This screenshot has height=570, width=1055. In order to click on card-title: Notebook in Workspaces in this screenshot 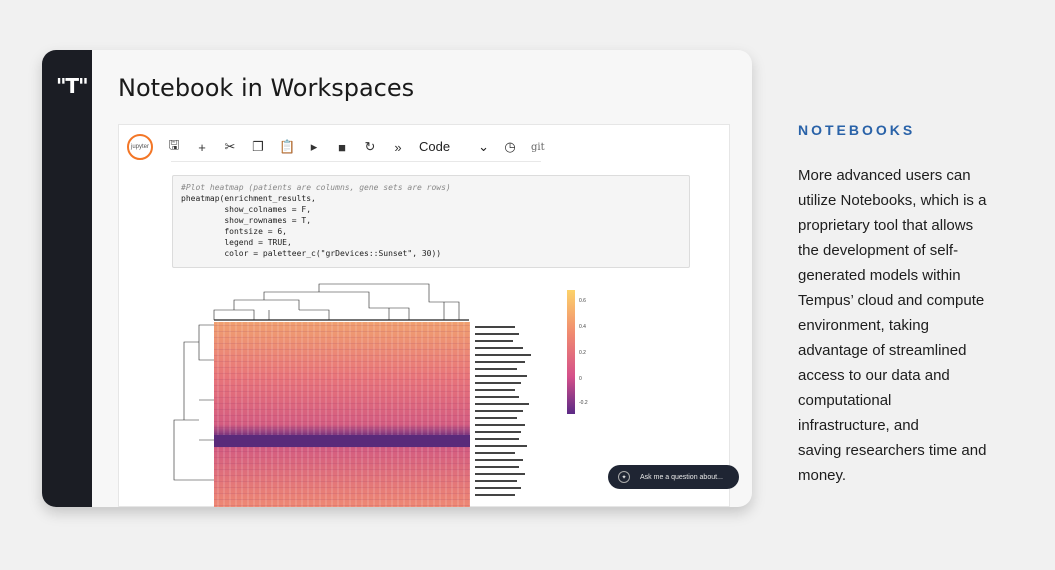, I will do `click(266, 88)`.